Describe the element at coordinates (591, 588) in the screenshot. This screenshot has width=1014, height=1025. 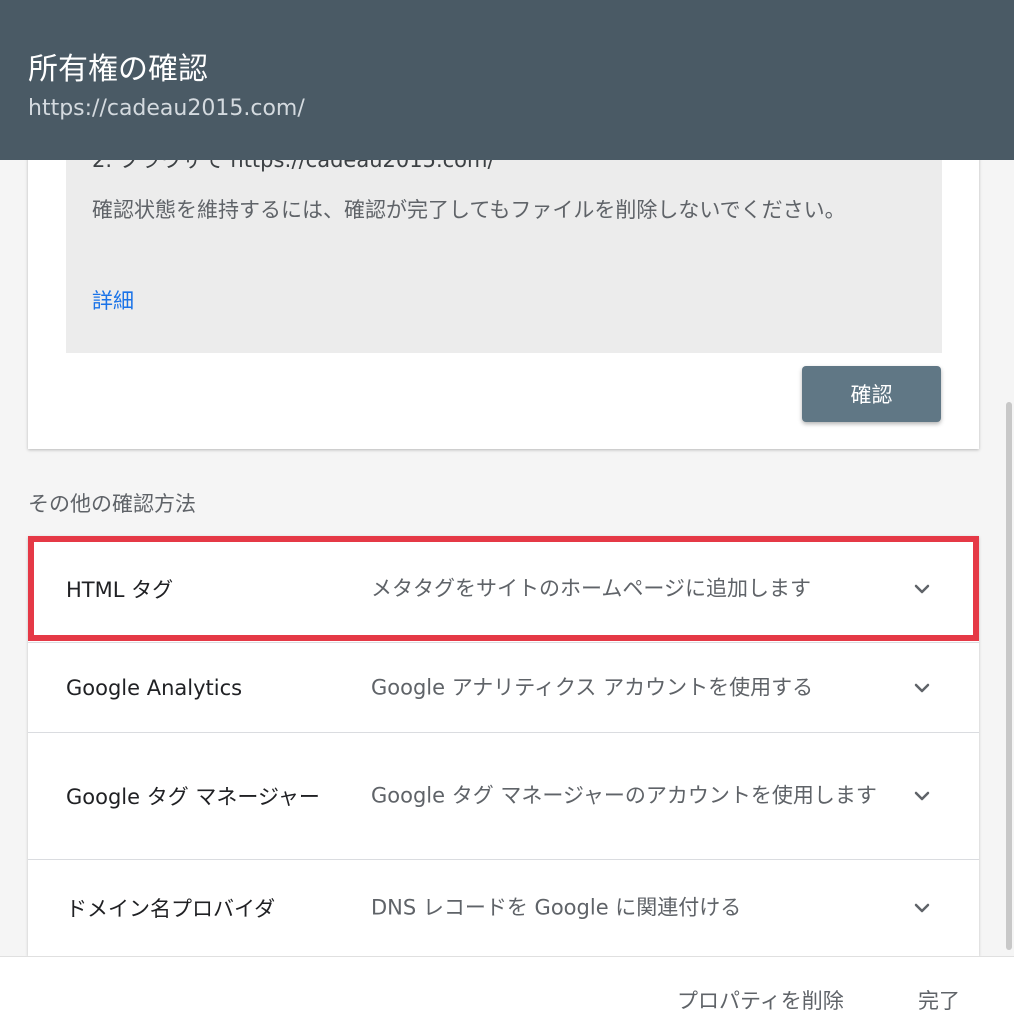
I see `method-description: メタタグをサイトのホームページに追加します` at that location.